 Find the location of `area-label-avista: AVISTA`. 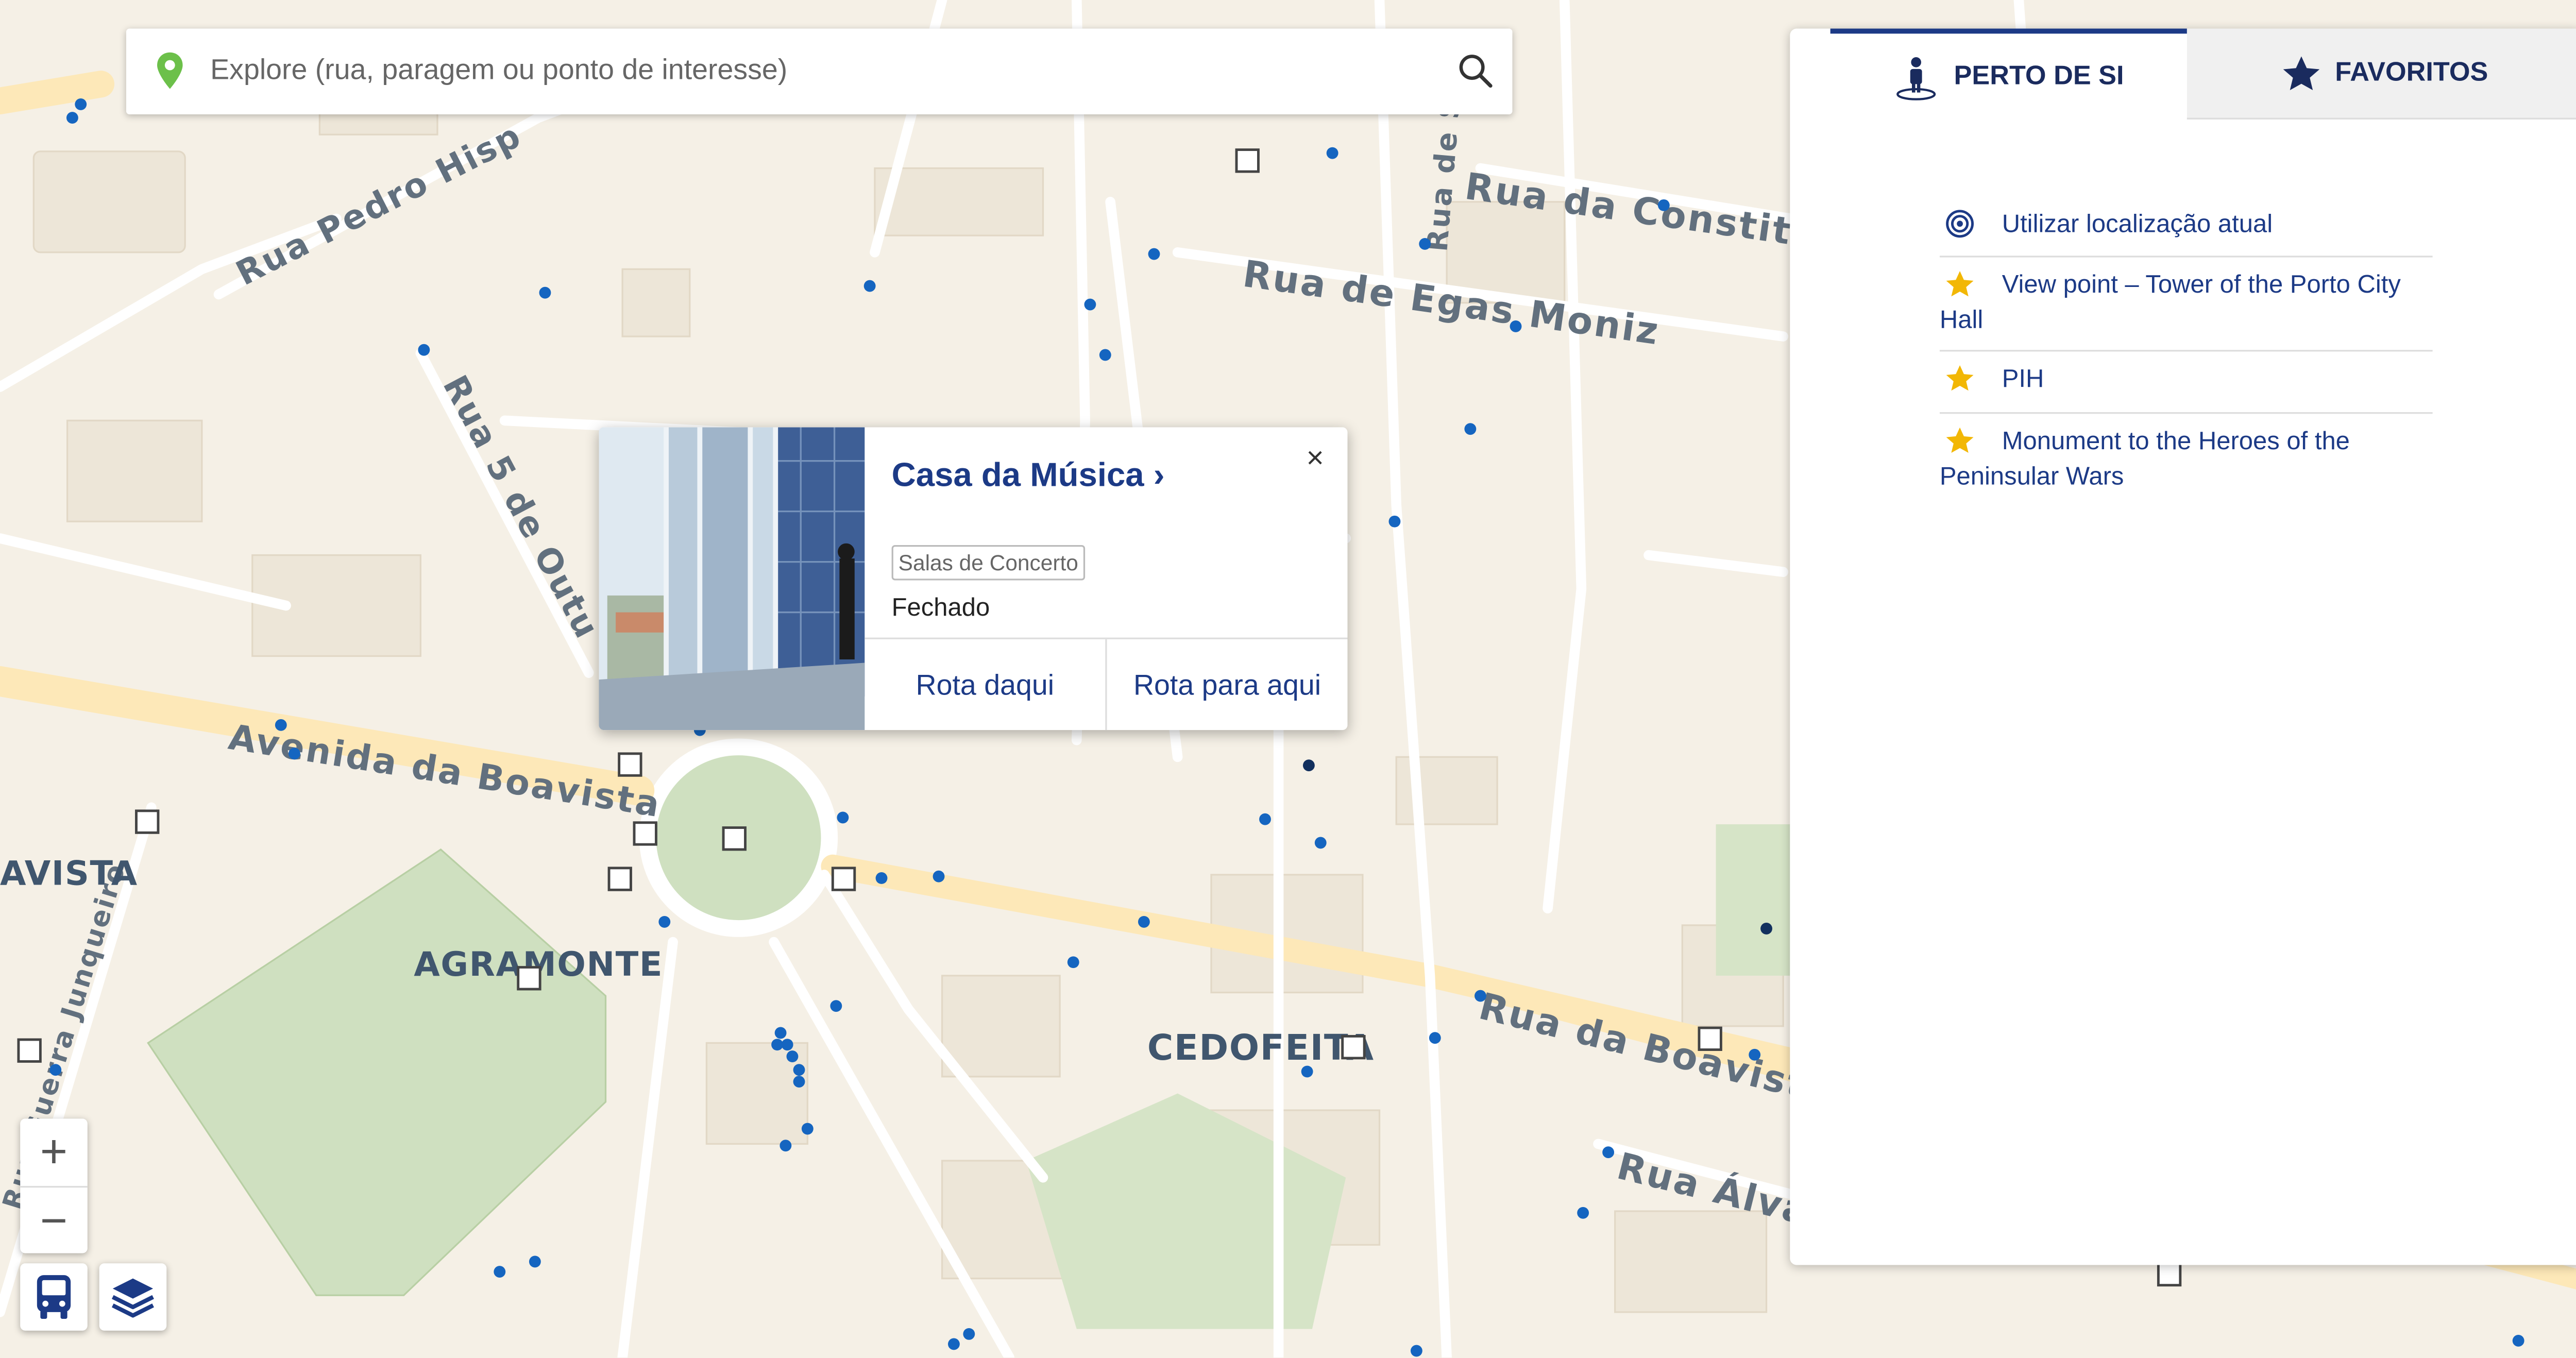

area-label-avista: AVISTA is located at coordinates (69, 873).